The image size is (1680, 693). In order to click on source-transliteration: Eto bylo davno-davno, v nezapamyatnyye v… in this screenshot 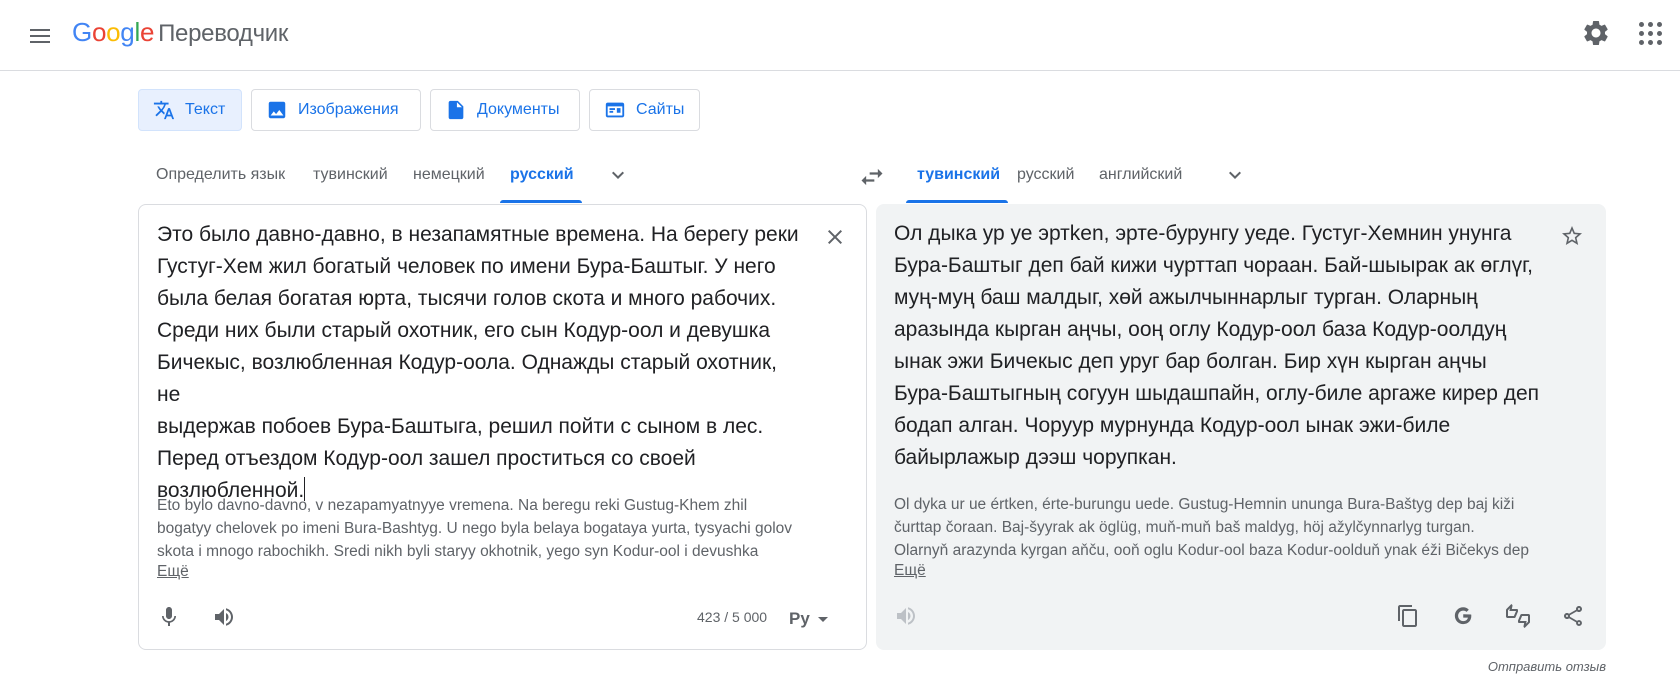, I will do `click(487, 528)`.